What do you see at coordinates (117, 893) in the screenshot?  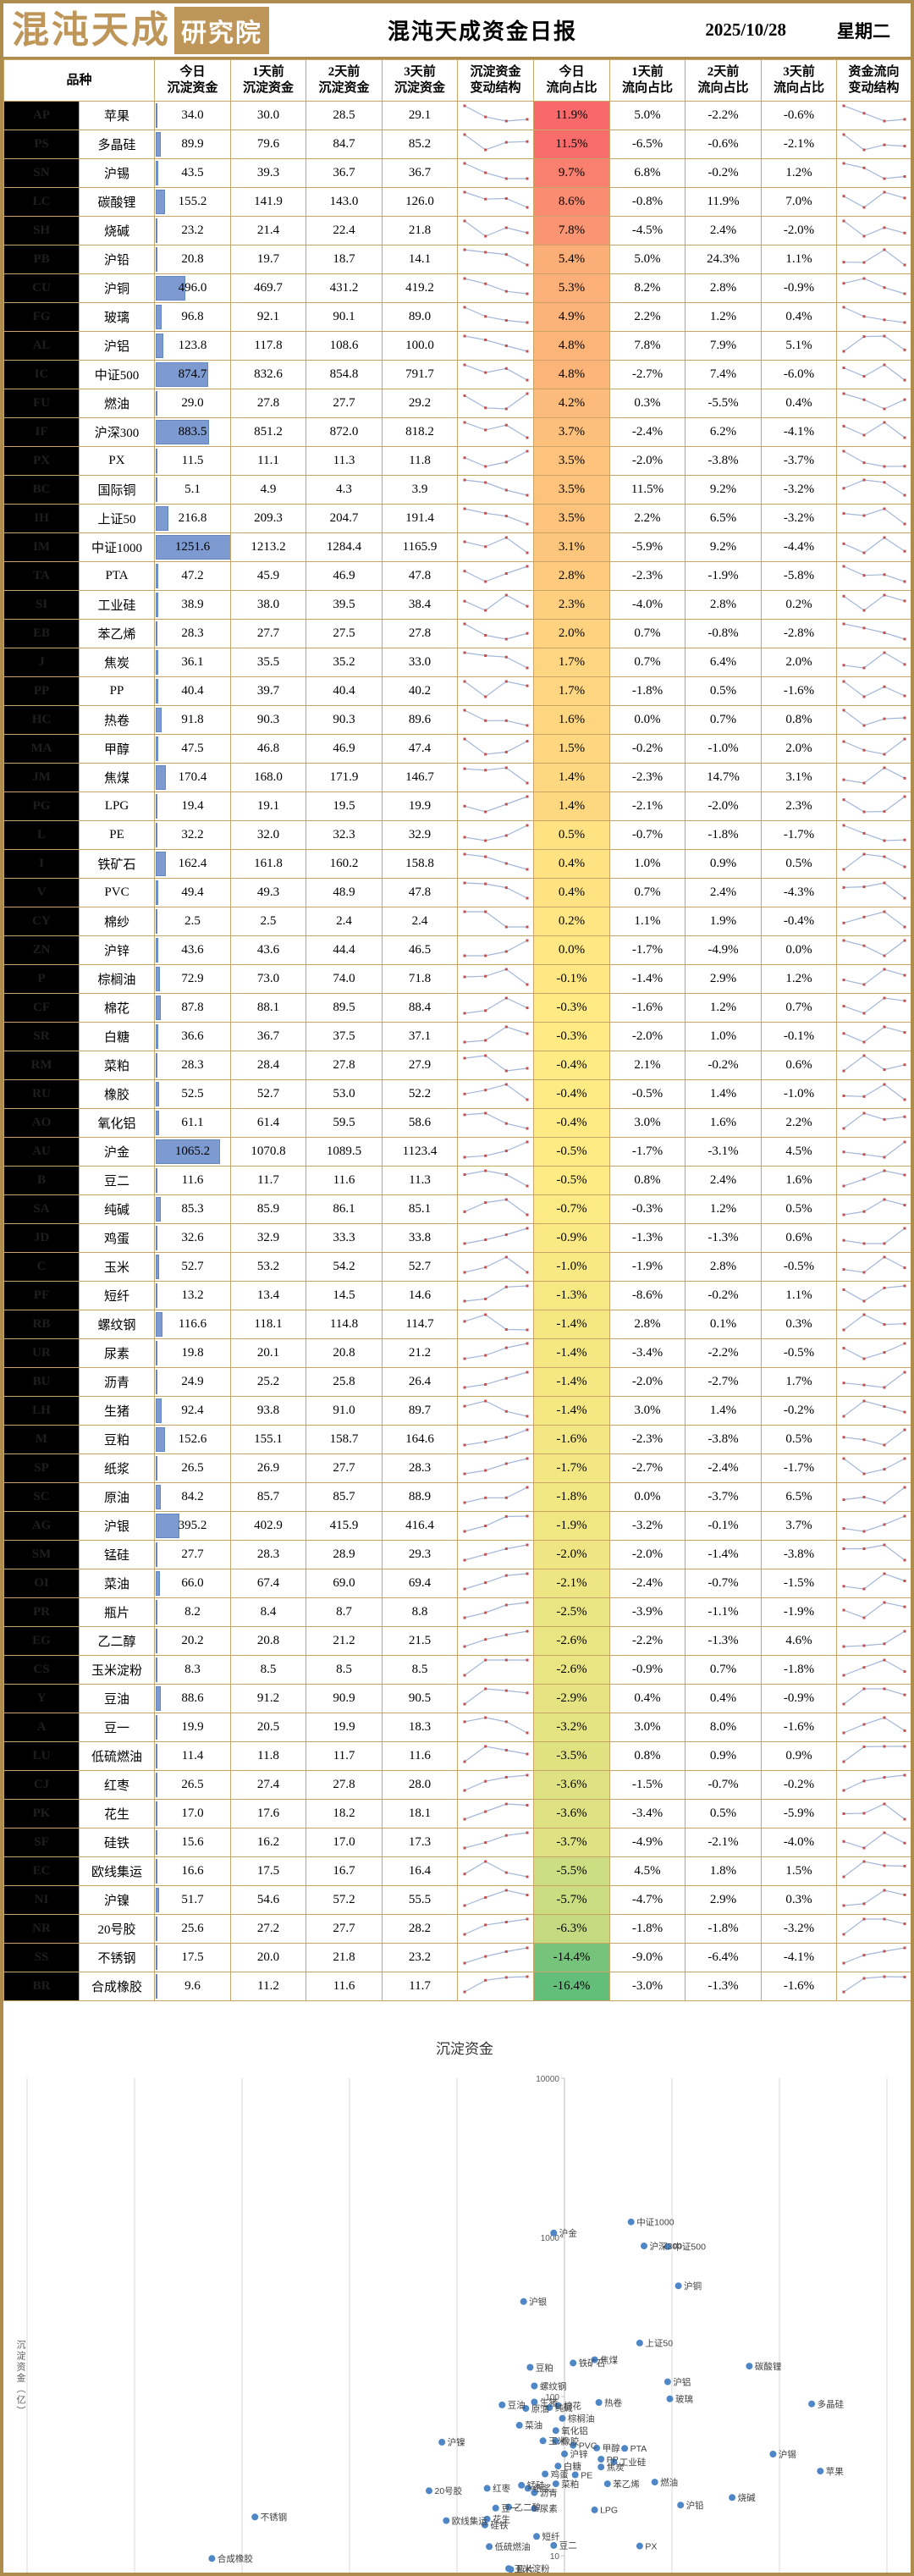 I see `variety-name-cell: PVC` at bounding box center [117, 893].